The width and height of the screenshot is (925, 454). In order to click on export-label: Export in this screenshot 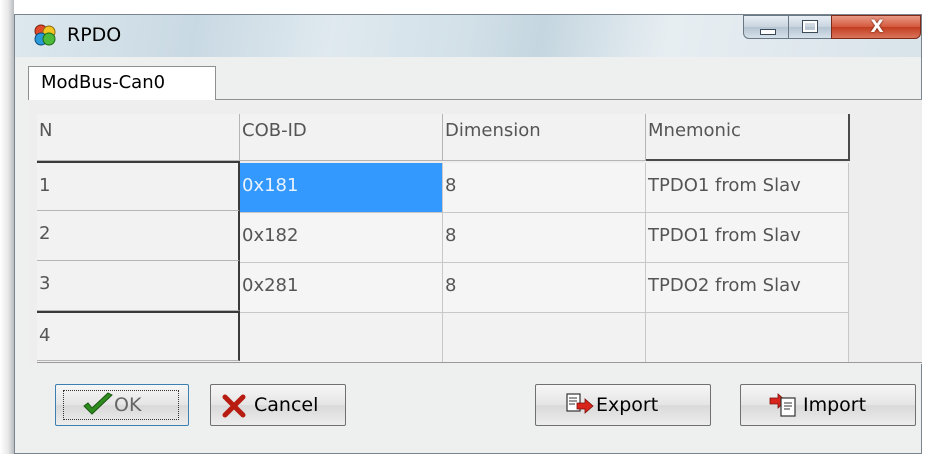, I will do `click(627, 405)`.